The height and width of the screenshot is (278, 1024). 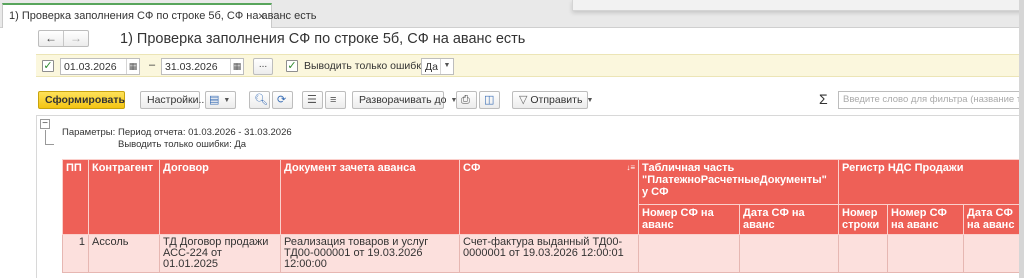 I want to click on period-text: Период отчета: 01.03.2026 - 31.03.2026, so click(x=205, y=132).